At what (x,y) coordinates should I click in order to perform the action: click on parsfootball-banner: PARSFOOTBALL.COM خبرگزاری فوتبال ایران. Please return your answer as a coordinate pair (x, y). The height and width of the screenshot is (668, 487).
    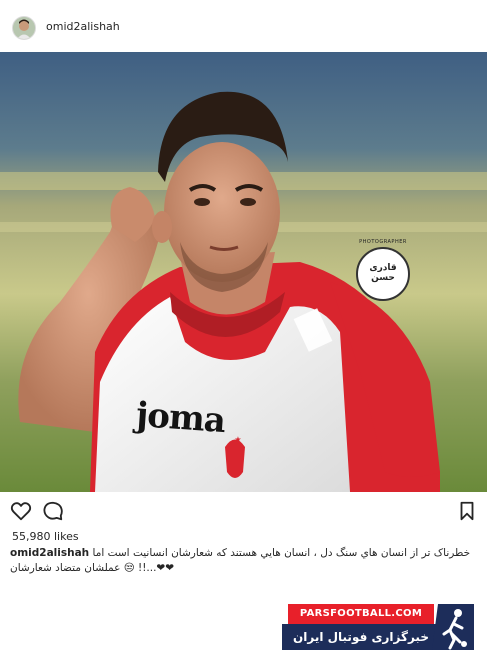
    Looking at the image, I should click on (379, 629).